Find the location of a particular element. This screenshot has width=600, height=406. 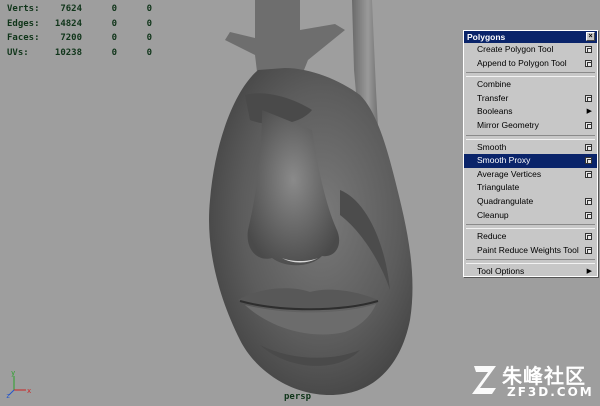

watermark: 朱峰社区 ZF3D.COM is located at coordinates (534, 381).